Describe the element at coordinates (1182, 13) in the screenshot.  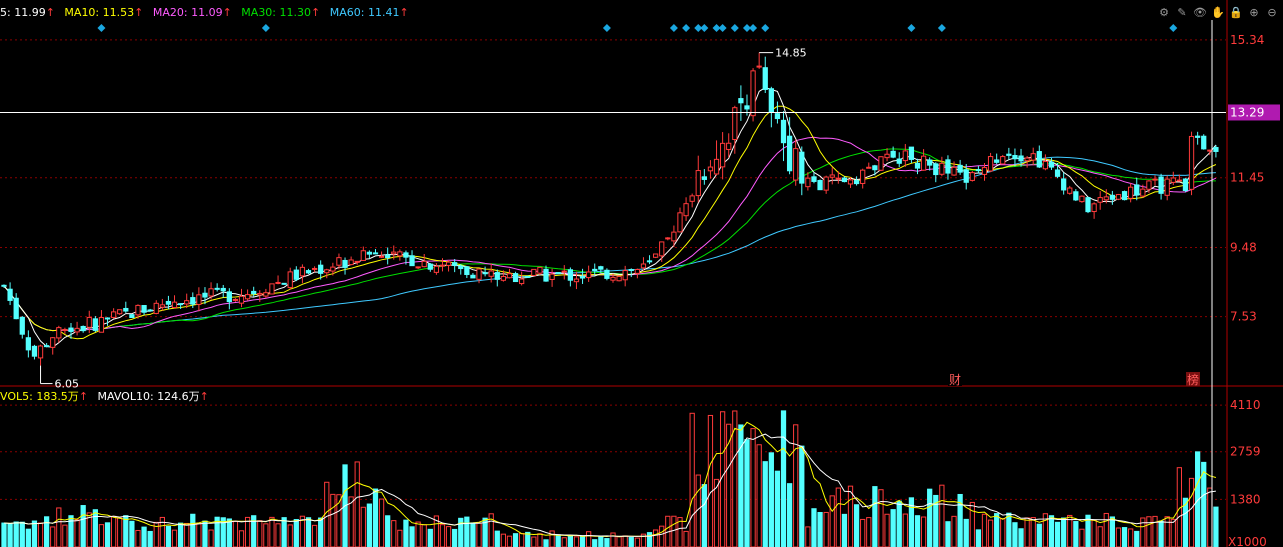
I see `pen-icon: ✎` at that location.